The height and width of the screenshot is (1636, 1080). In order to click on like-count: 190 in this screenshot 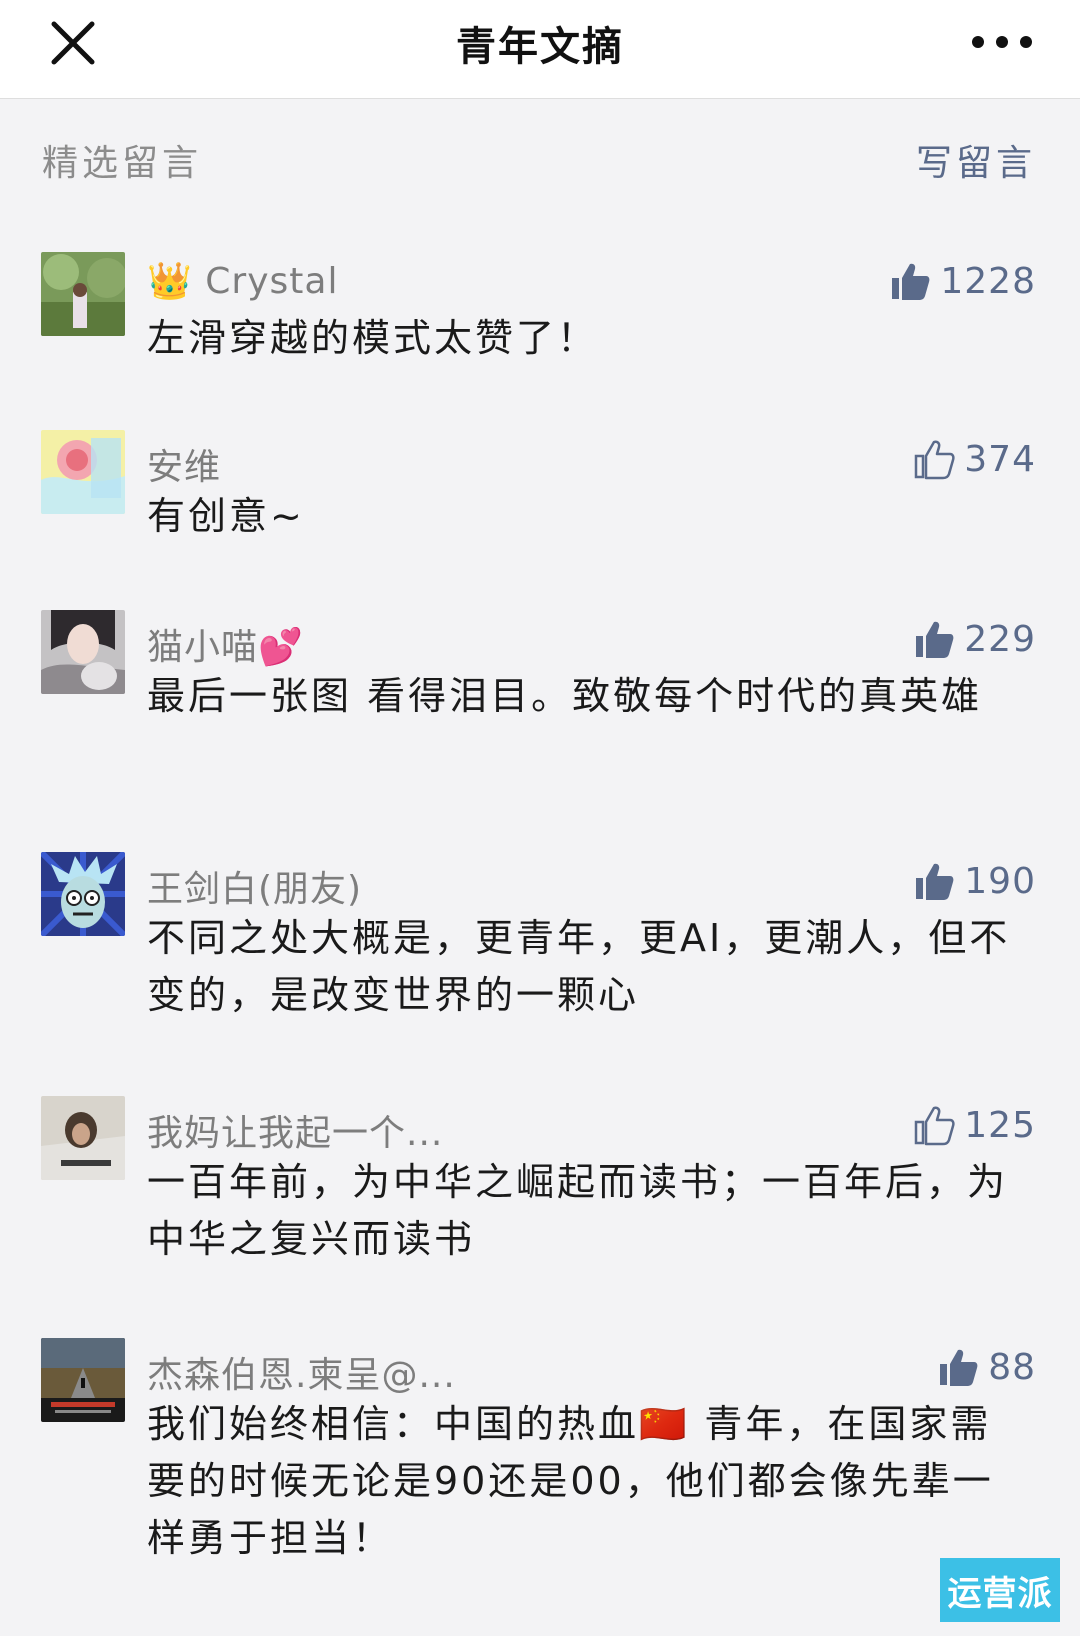, I will do `click(1000, 881)`.